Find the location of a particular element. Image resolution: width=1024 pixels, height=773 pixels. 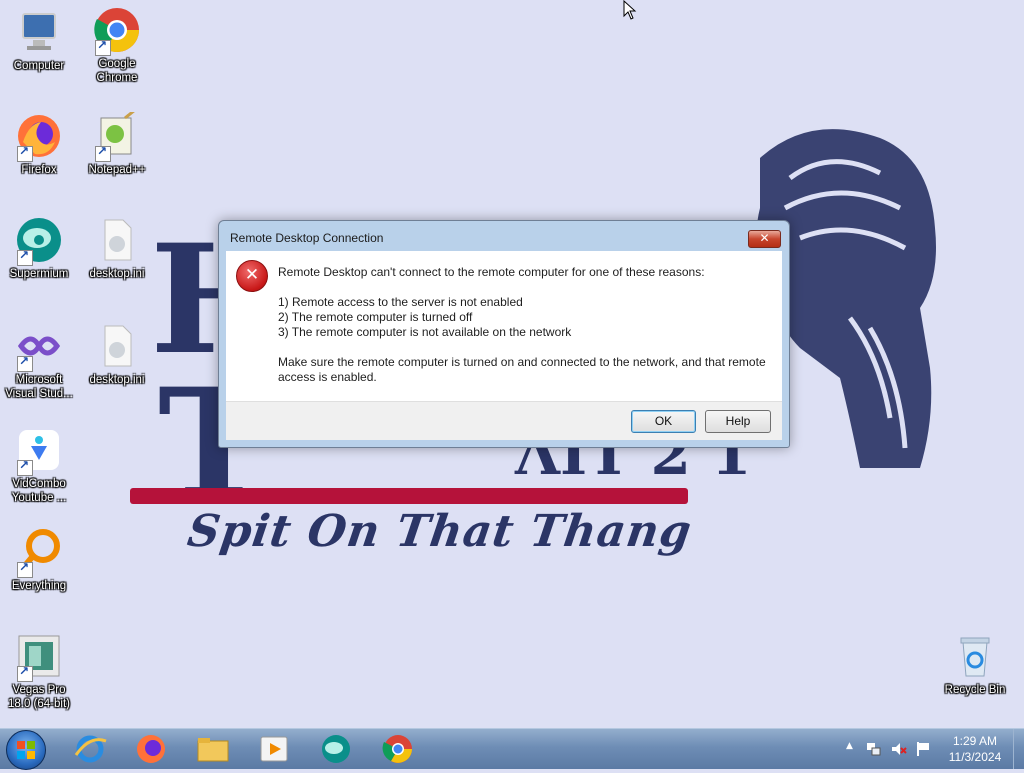

action-center-flag-icon is located at coordinates (923, 749).